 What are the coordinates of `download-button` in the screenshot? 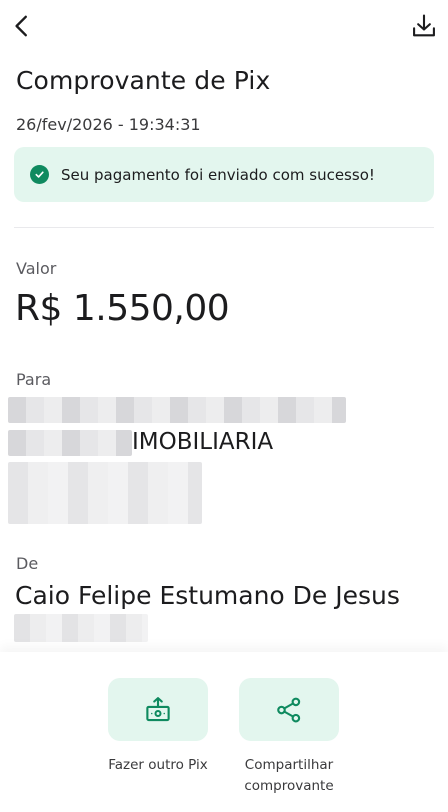 It's located at (424, 26).